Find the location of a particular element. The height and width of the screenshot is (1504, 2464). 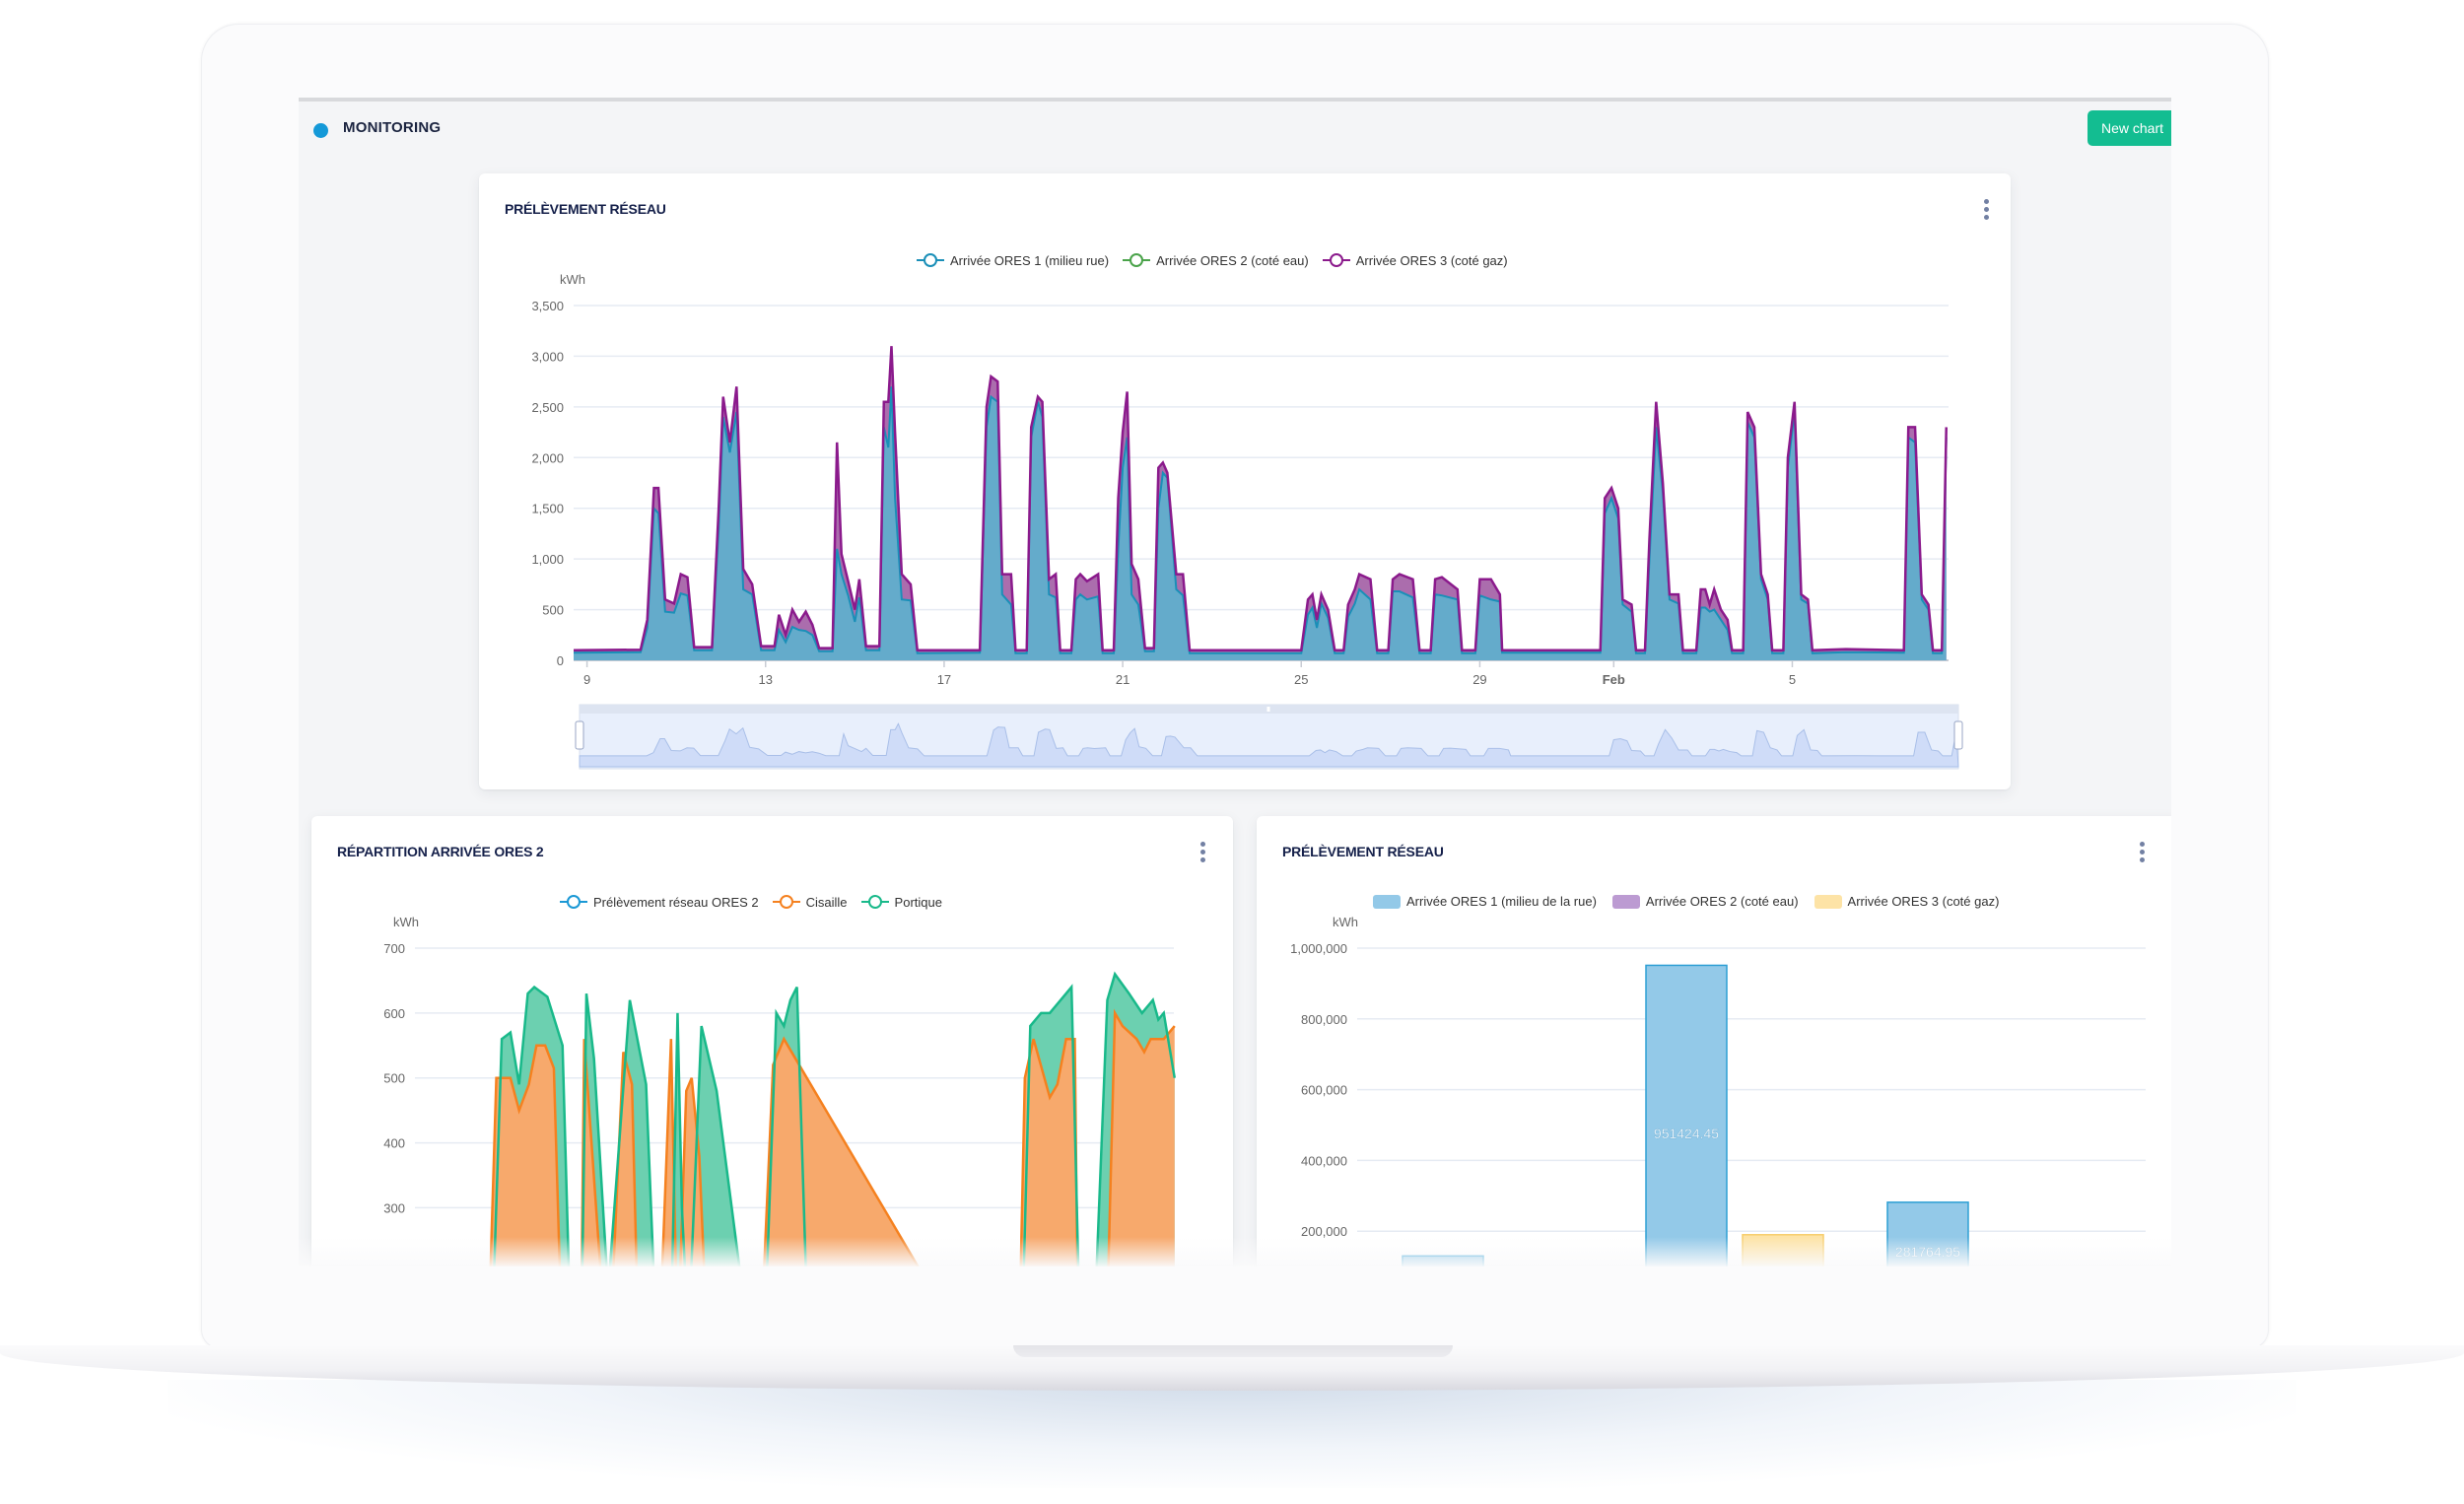

y-tick-label: 0 is located at coordinates (560, 660).